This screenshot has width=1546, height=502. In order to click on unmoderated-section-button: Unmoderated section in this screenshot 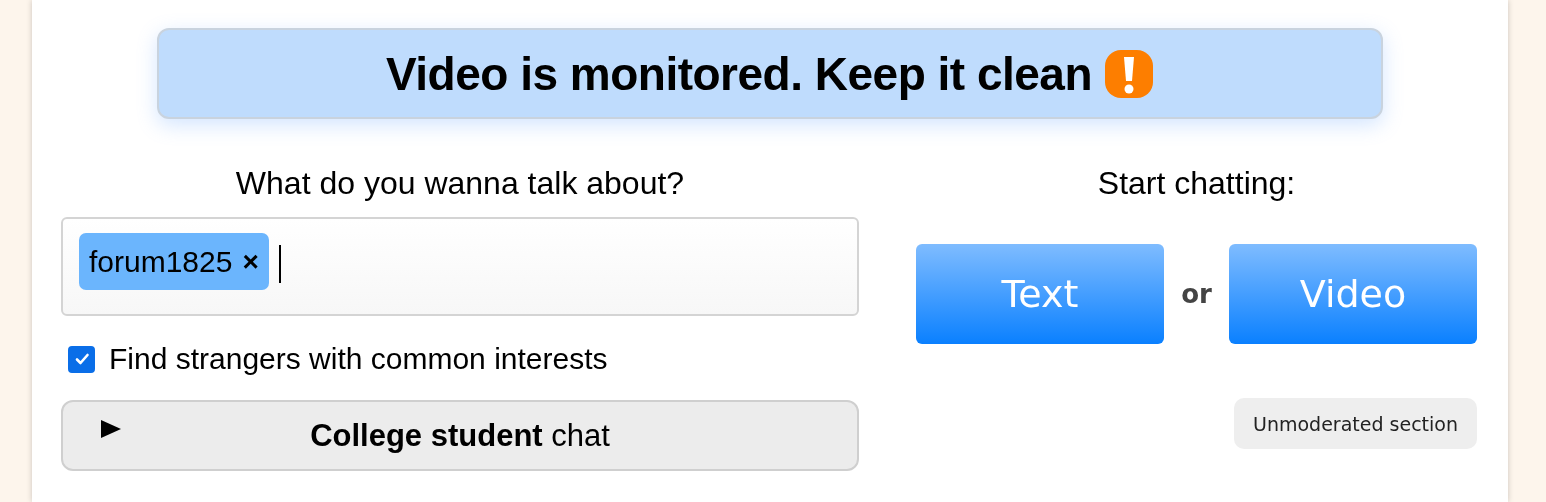, I will do `click(1355, 423)`.